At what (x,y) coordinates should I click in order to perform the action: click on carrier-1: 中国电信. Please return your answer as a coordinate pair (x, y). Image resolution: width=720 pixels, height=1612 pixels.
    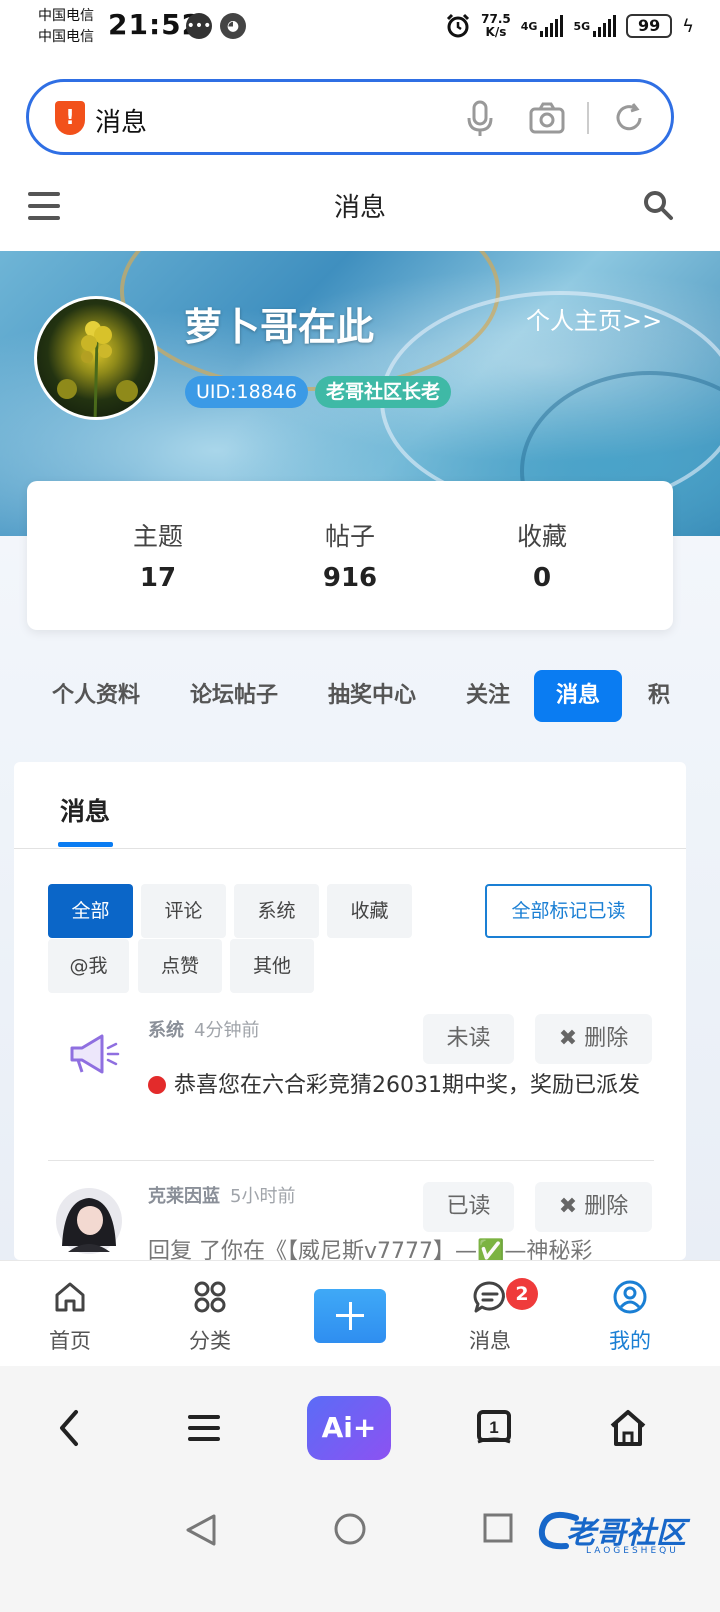
    Looking at the image, I should click on (66, 16).